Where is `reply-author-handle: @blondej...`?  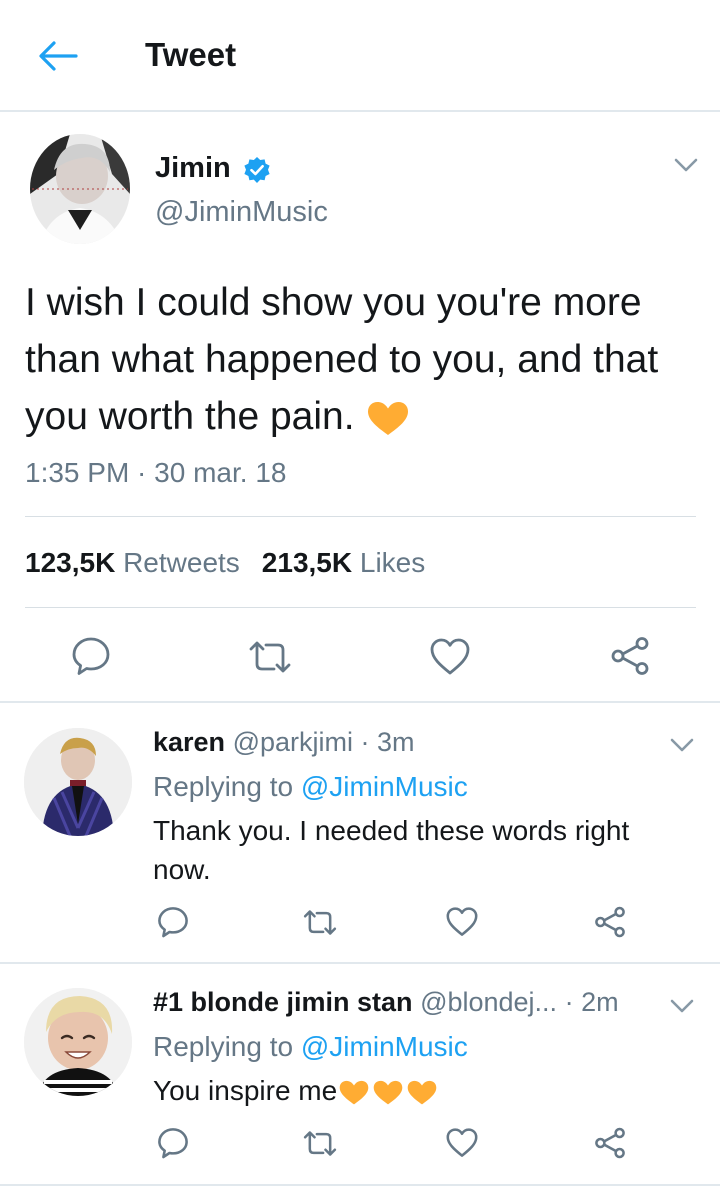
reply-author-handle: @blondej... is located at coordinates (488, 1002).